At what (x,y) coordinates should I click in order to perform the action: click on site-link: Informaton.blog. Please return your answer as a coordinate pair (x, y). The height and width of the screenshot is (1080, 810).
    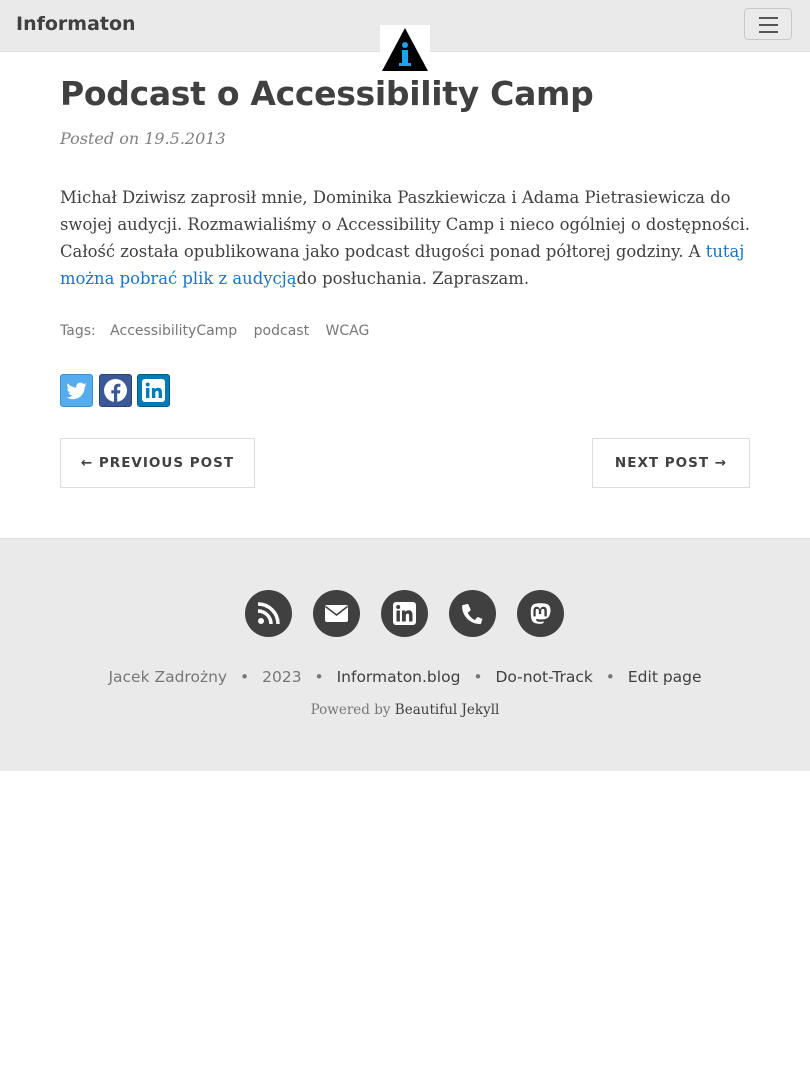
    Looking at the image, I should click on (399, 677).